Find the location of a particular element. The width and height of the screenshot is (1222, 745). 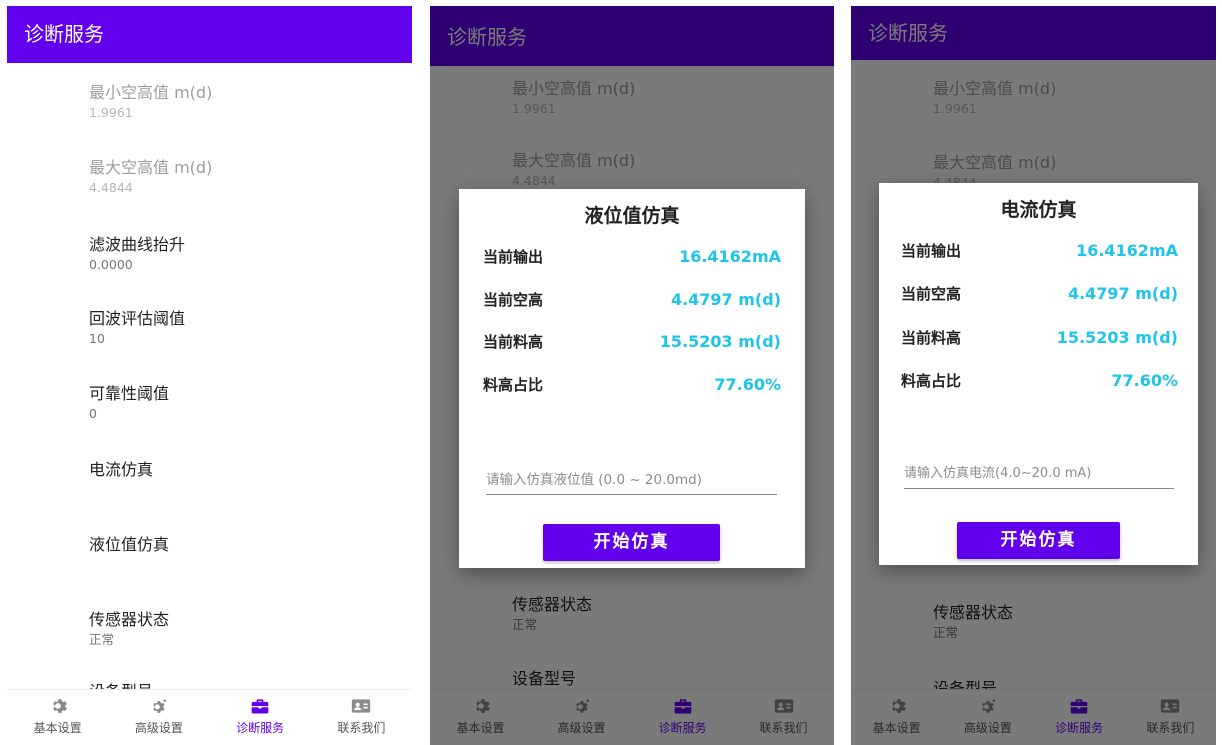

nav-basic-settings: 基本设置 is located at coordinates (57, 717).